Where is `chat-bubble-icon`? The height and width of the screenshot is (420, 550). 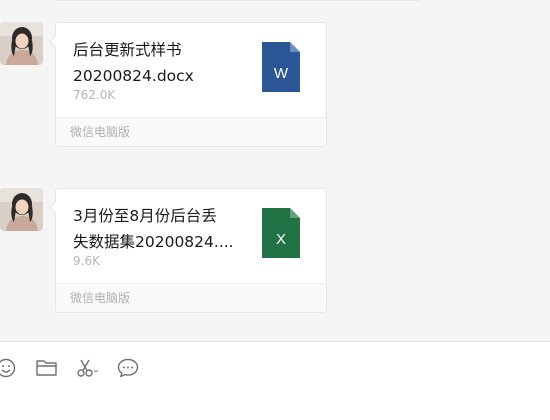 chat-bubble-icon is located at coordinates (128, 368).